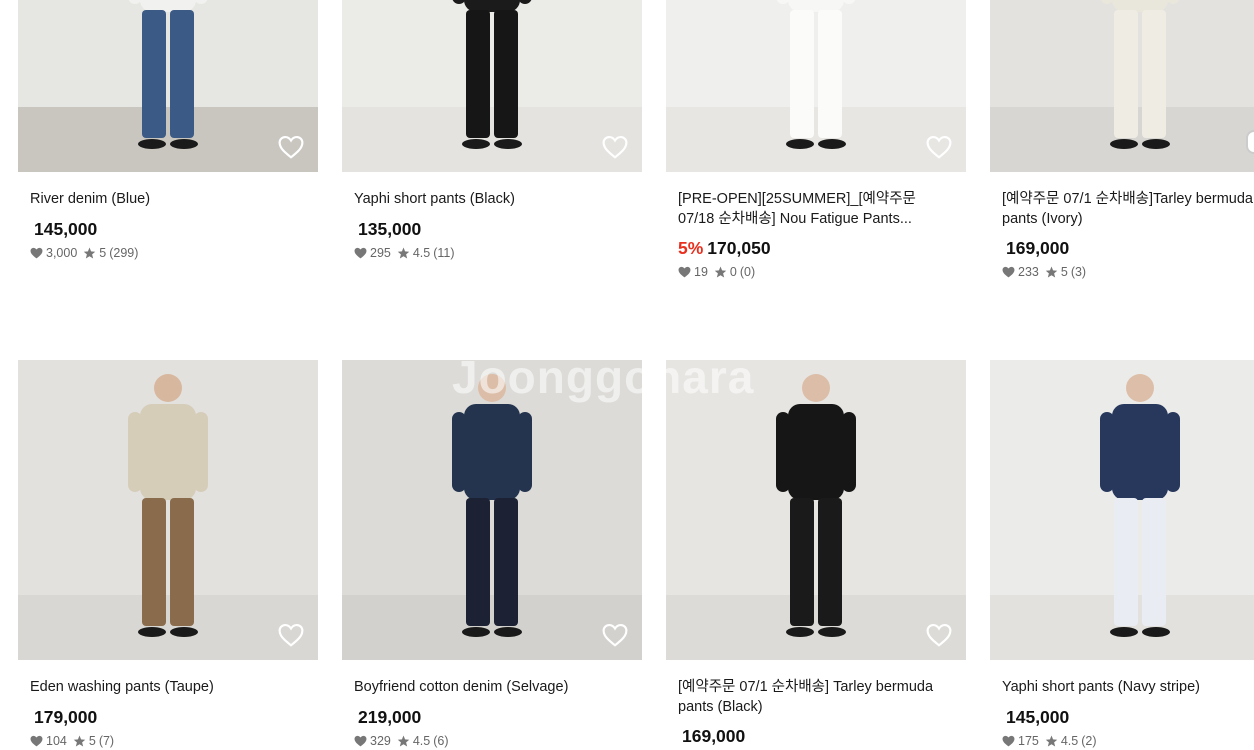 The image size is (1254, 750). I want to click on review-count: (299), so click(124, 252).